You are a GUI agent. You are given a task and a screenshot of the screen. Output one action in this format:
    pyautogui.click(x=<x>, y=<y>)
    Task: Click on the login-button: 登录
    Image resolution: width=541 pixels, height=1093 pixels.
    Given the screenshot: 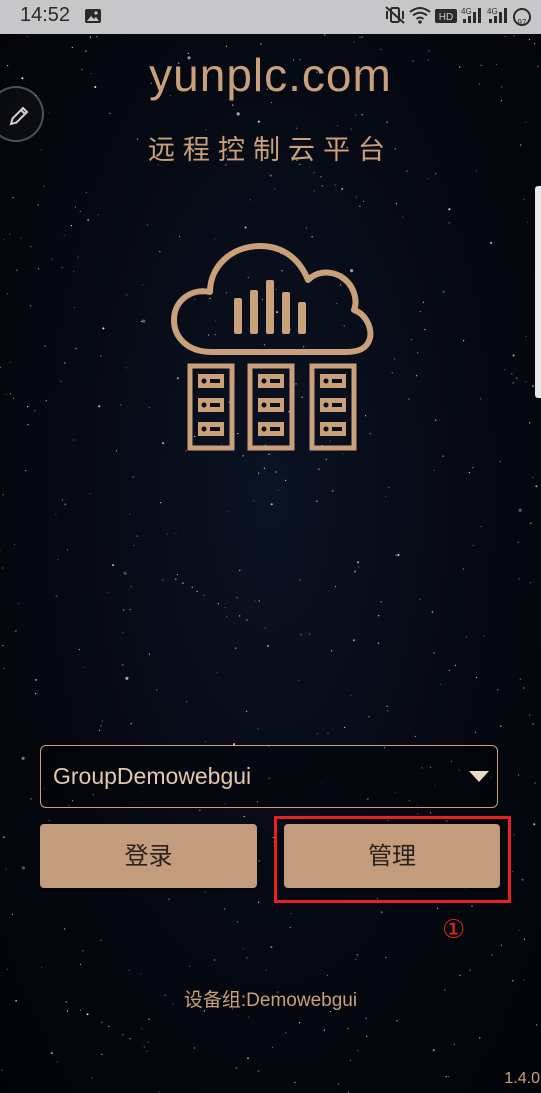 What is the action you would take?
    pyautogui.click(x=148, y=856)
    